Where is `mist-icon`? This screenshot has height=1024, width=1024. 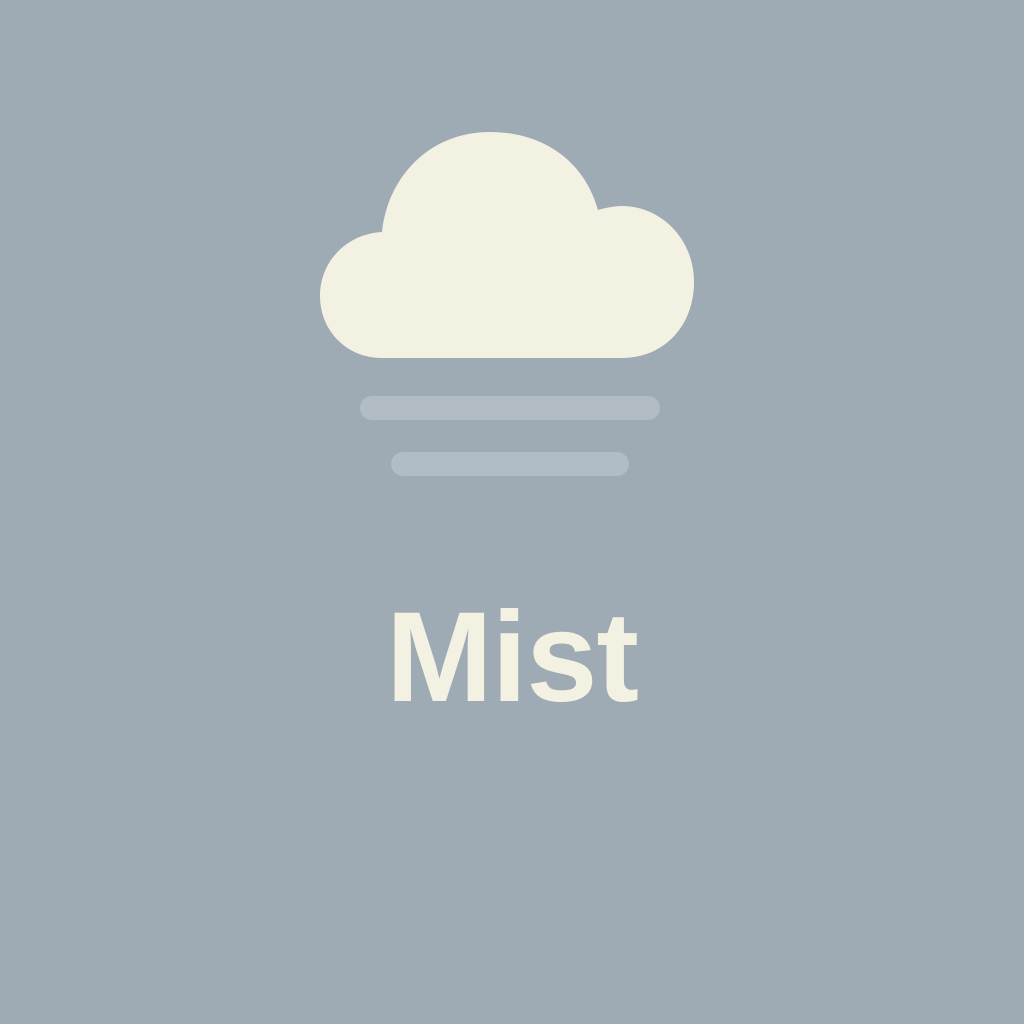
mist-icon is located at coordinates (507, 304).